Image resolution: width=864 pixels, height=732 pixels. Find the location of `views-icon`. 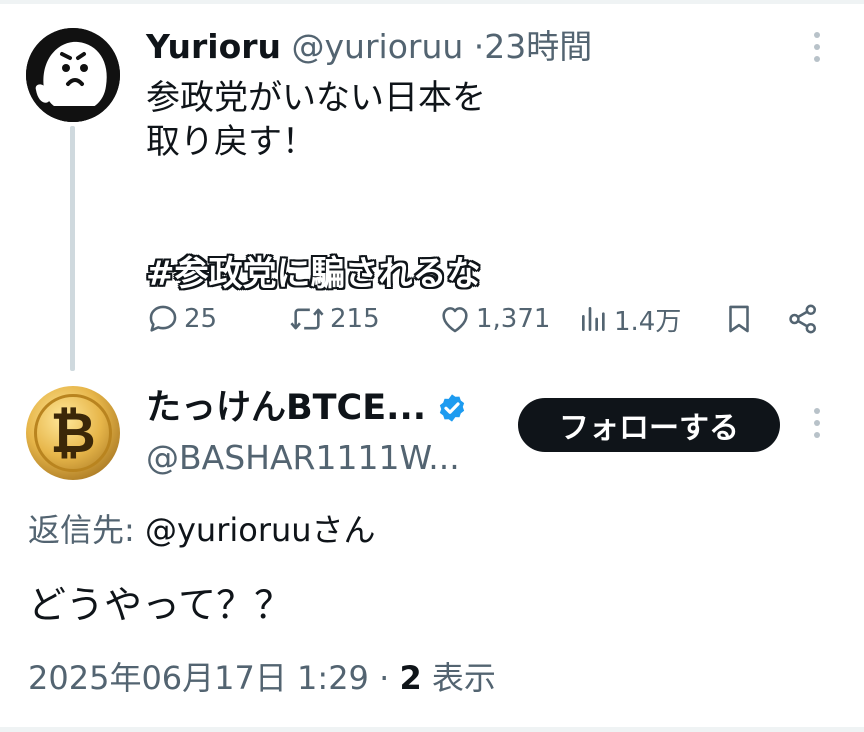

views-icon is located at coordinates (593, 319).